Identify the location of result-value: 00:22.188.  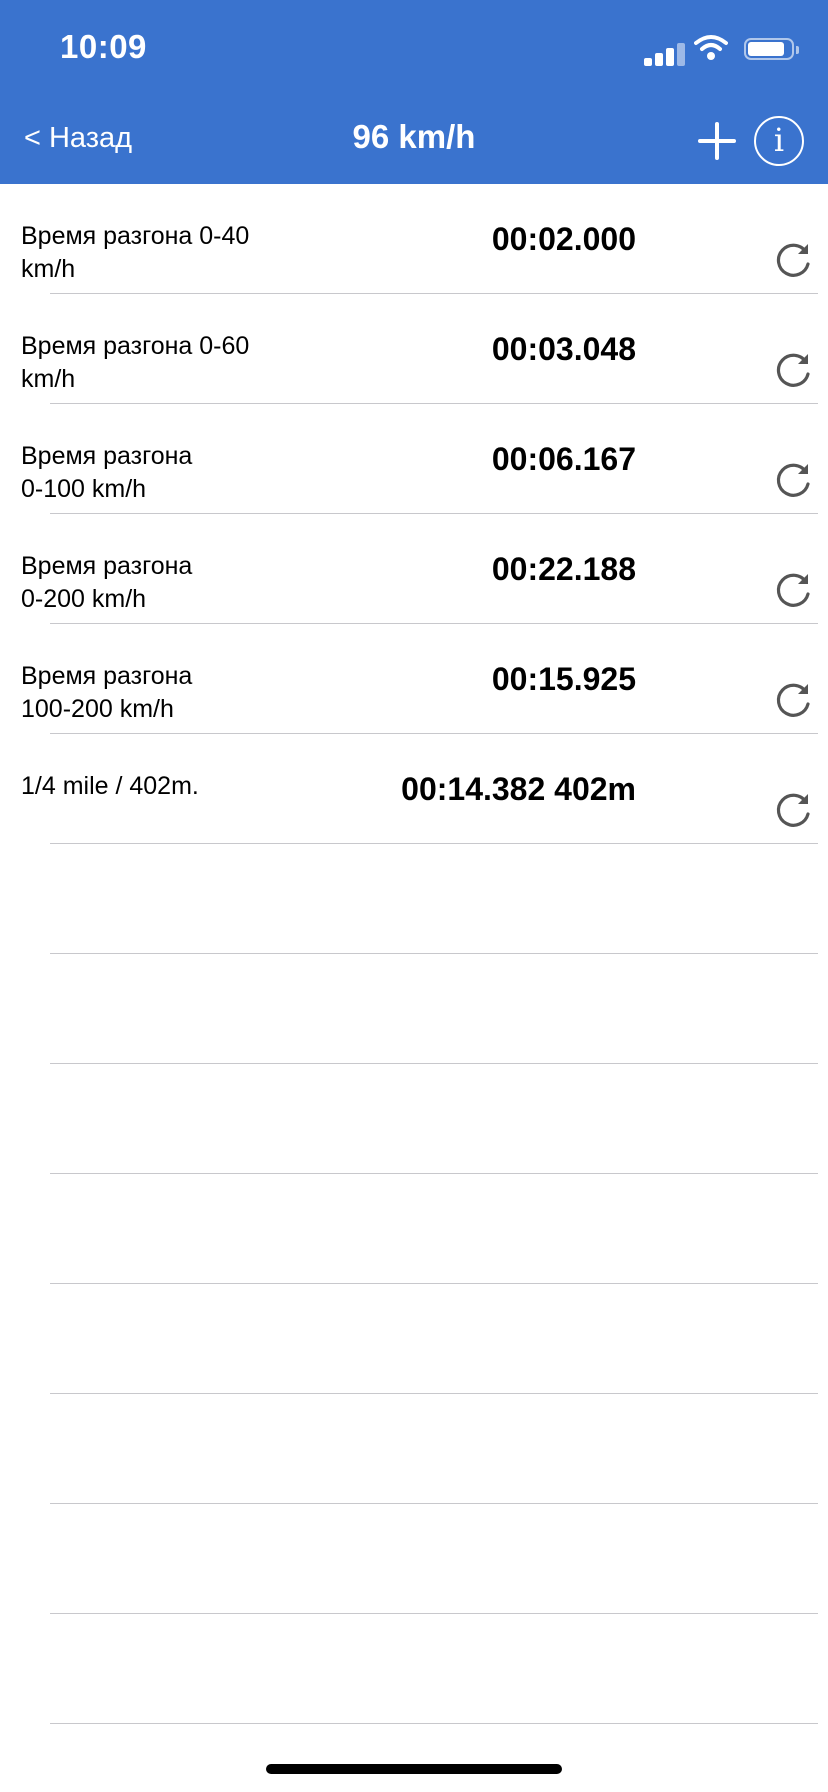
(563, 569).